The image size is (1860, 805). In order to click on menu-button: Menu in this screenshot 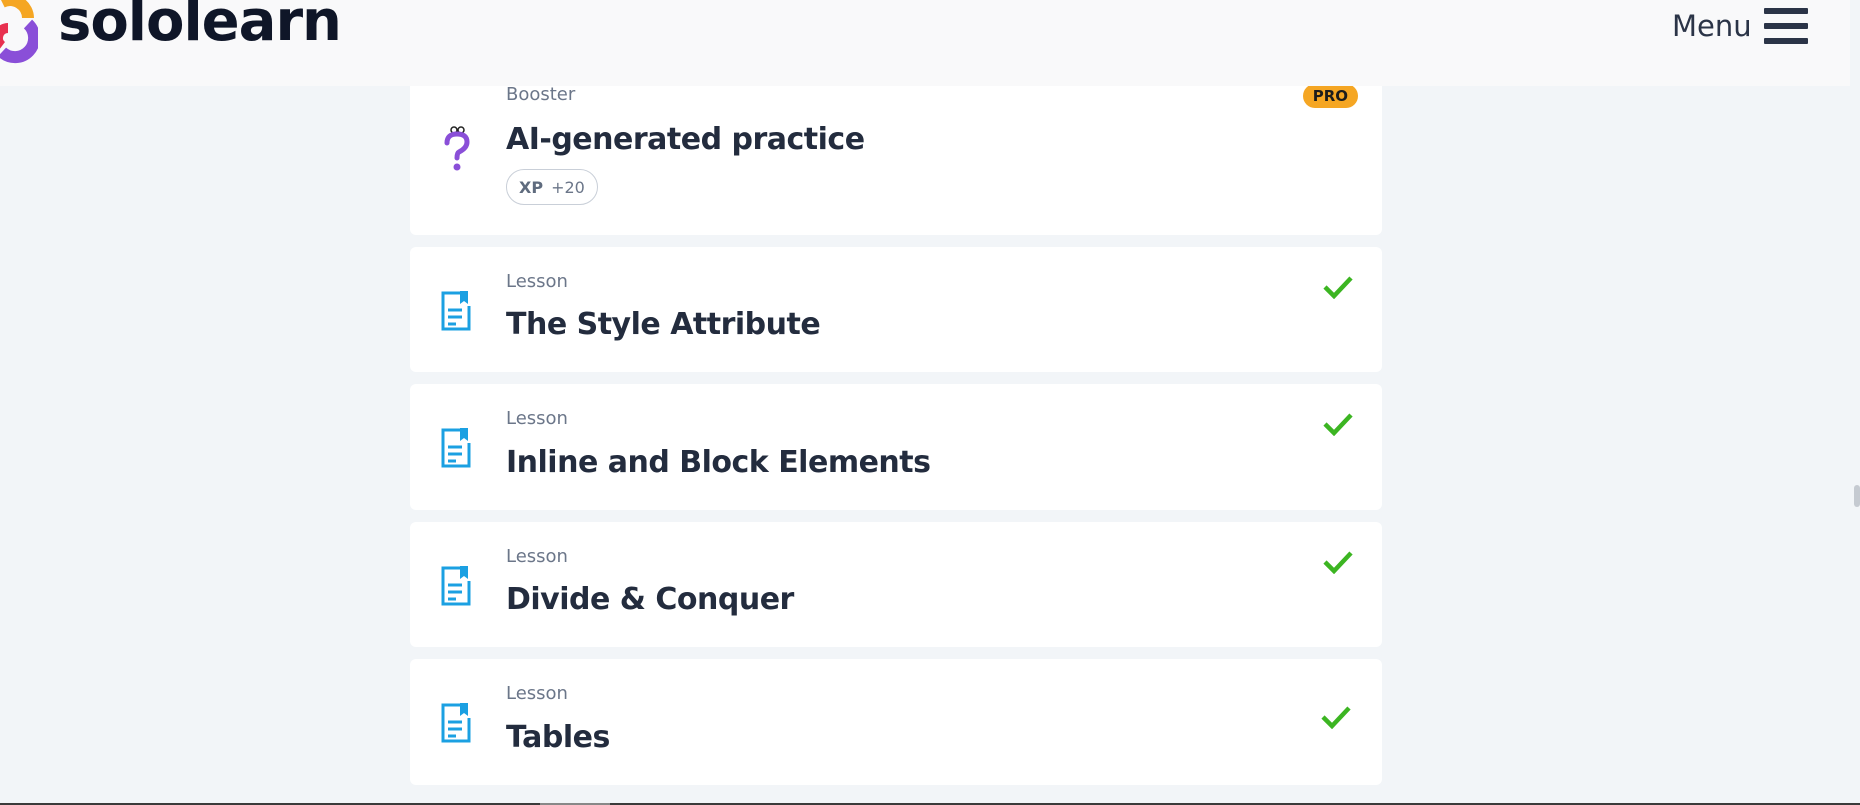, I will do `click(1740, 26)`.